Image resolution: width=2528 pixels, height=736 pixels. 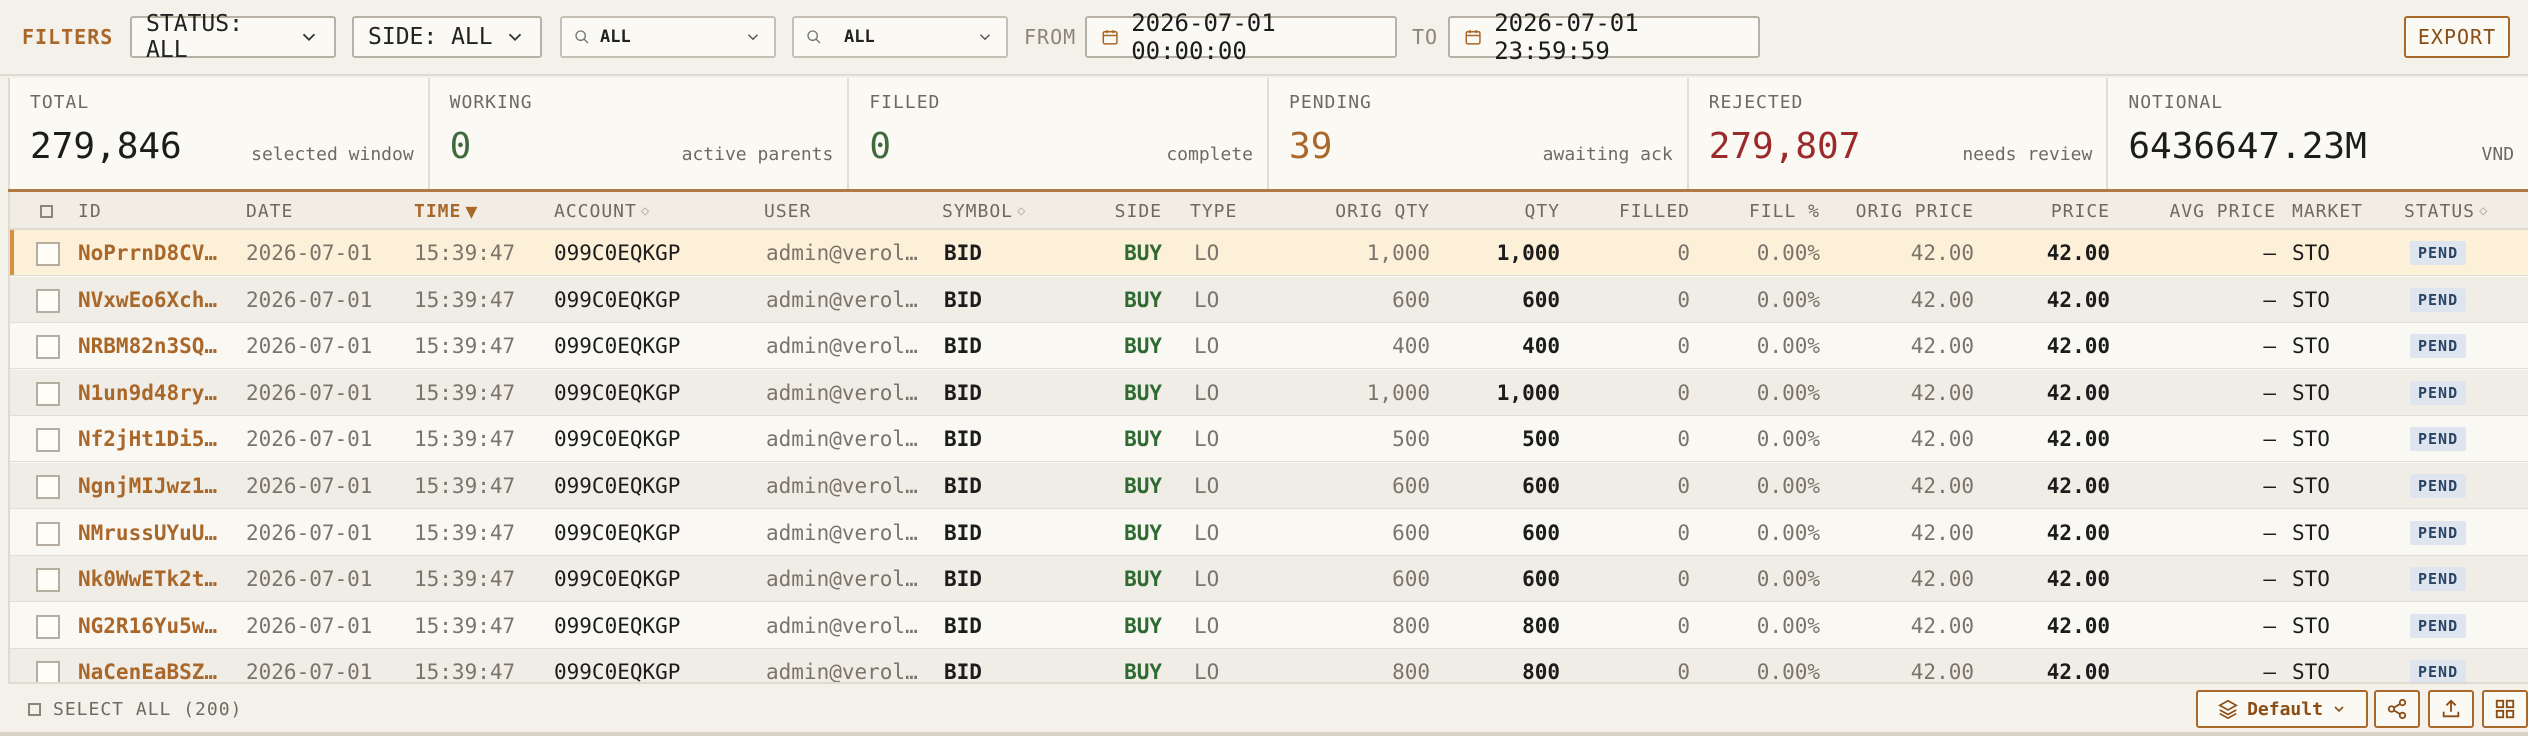 What do you see at coordinates (1495, 211) in the screenshot?
I see `col-header-qty: QTY` at bounding box center [1495, 211].